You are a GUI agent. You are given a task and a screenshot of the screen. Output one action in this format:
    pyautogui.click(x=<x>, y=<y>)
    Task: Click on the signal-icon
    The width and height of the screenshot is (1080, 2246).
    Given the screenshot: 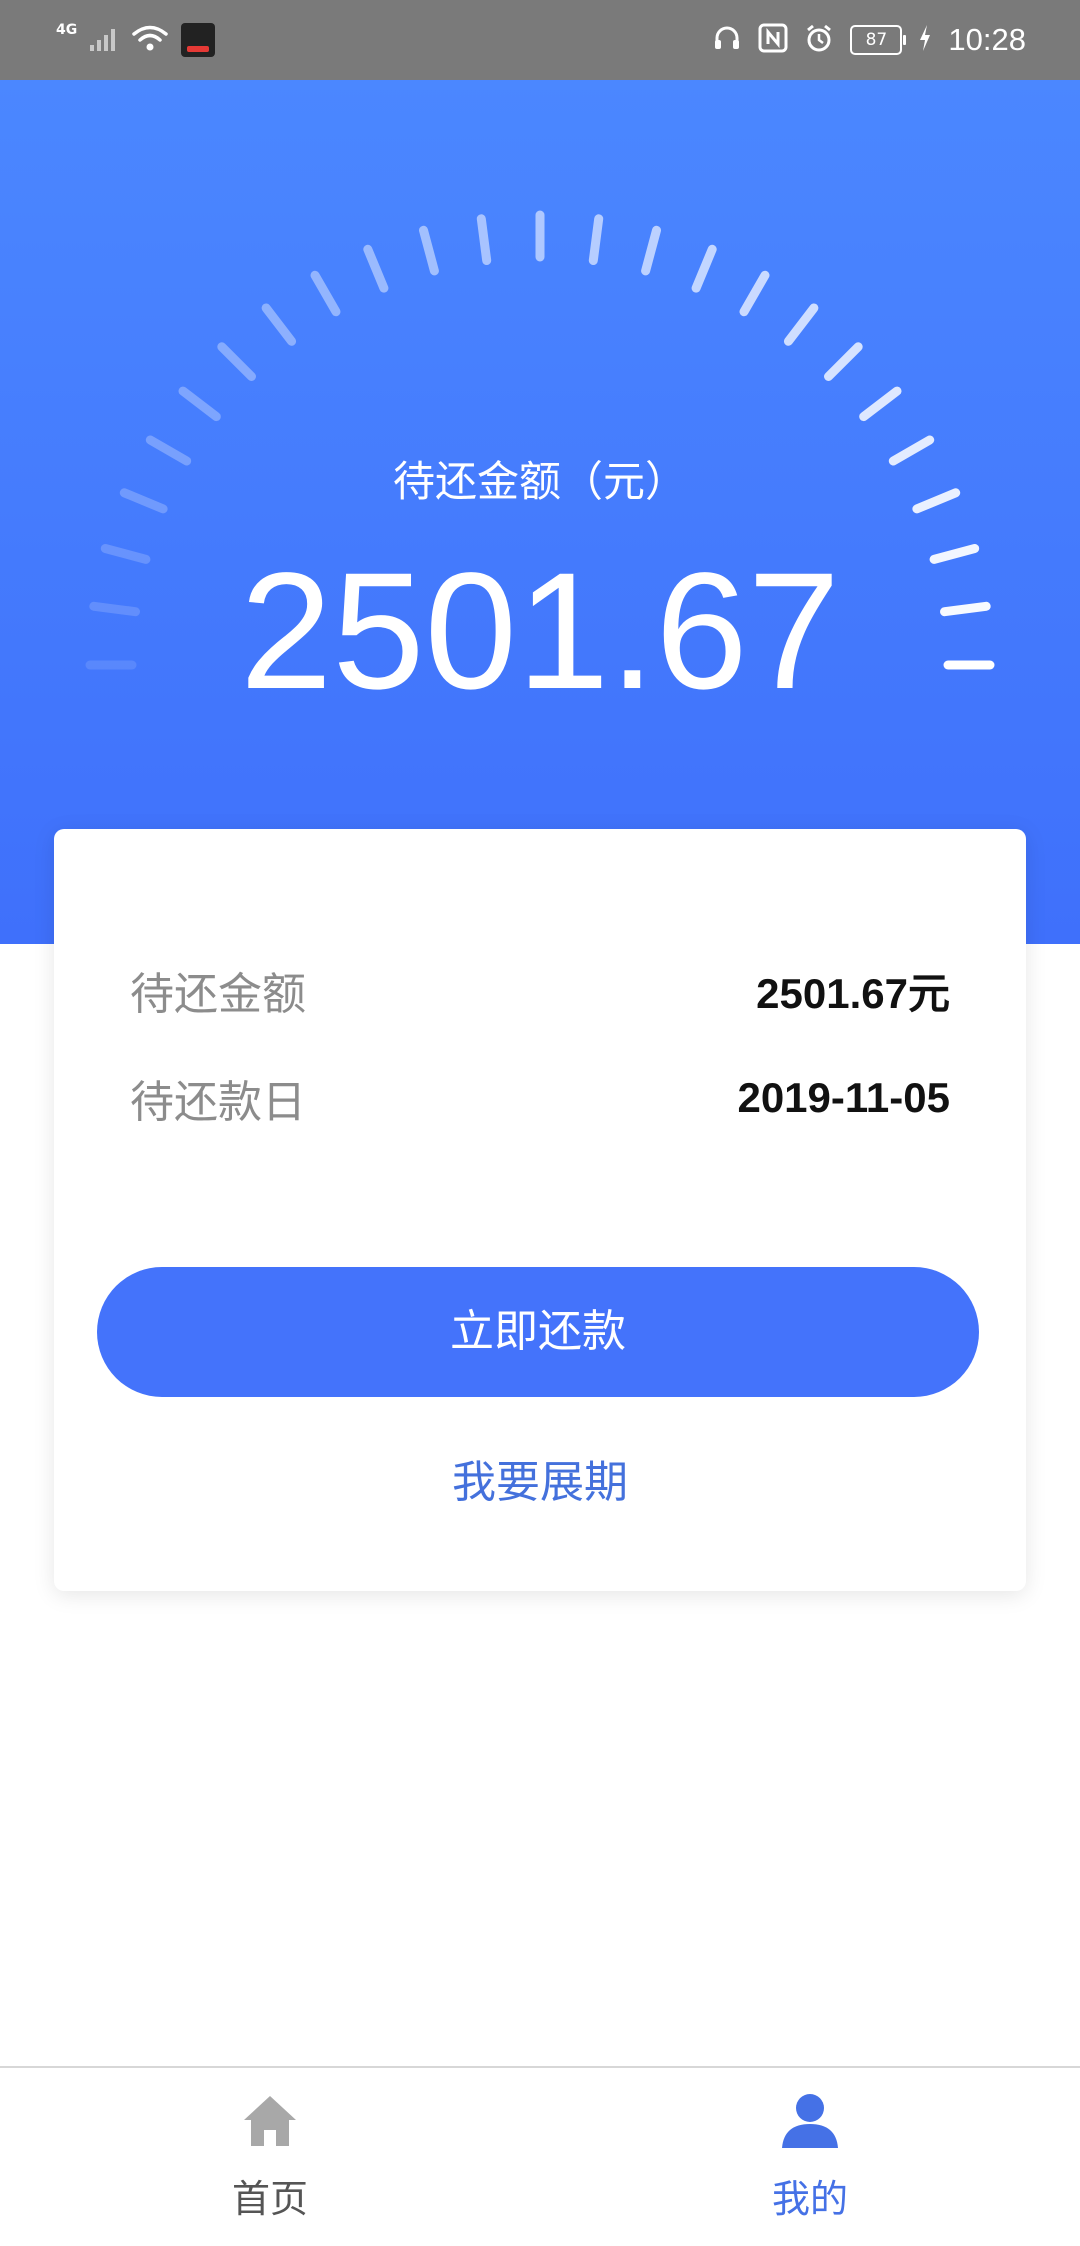 What is the action you would take?
    pyautogui.click(x=104, y=40)
    